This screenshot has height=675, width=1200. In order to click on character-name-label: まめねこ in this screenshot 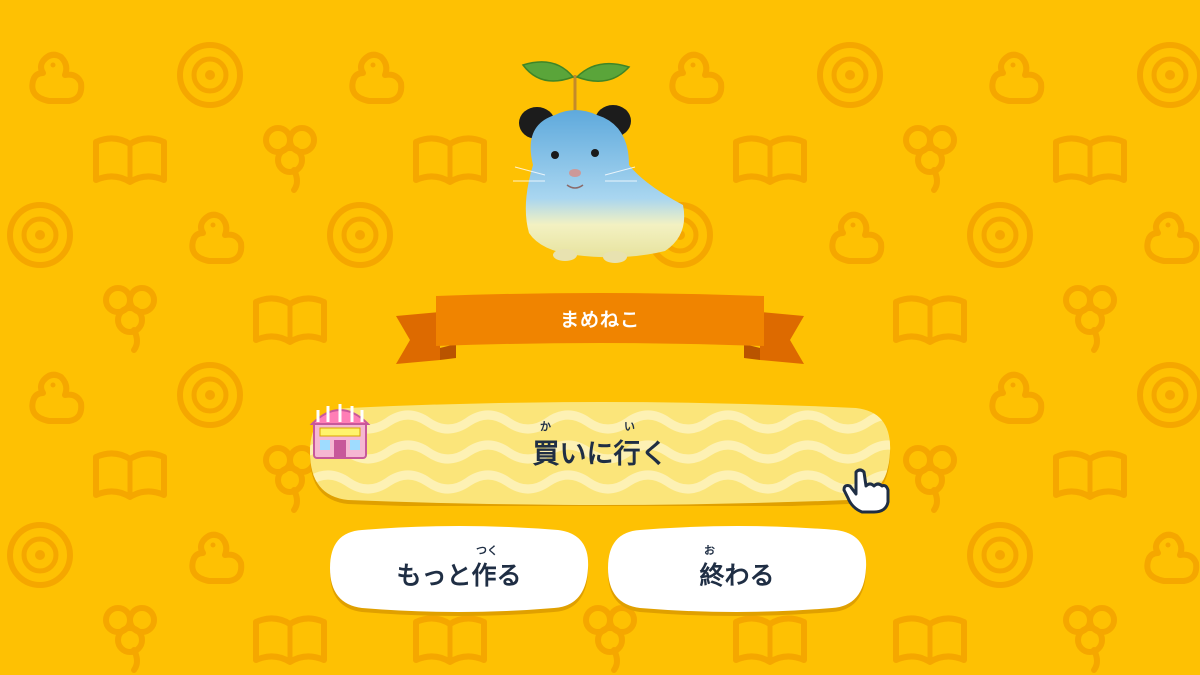, I will do `click(599, 320)`.